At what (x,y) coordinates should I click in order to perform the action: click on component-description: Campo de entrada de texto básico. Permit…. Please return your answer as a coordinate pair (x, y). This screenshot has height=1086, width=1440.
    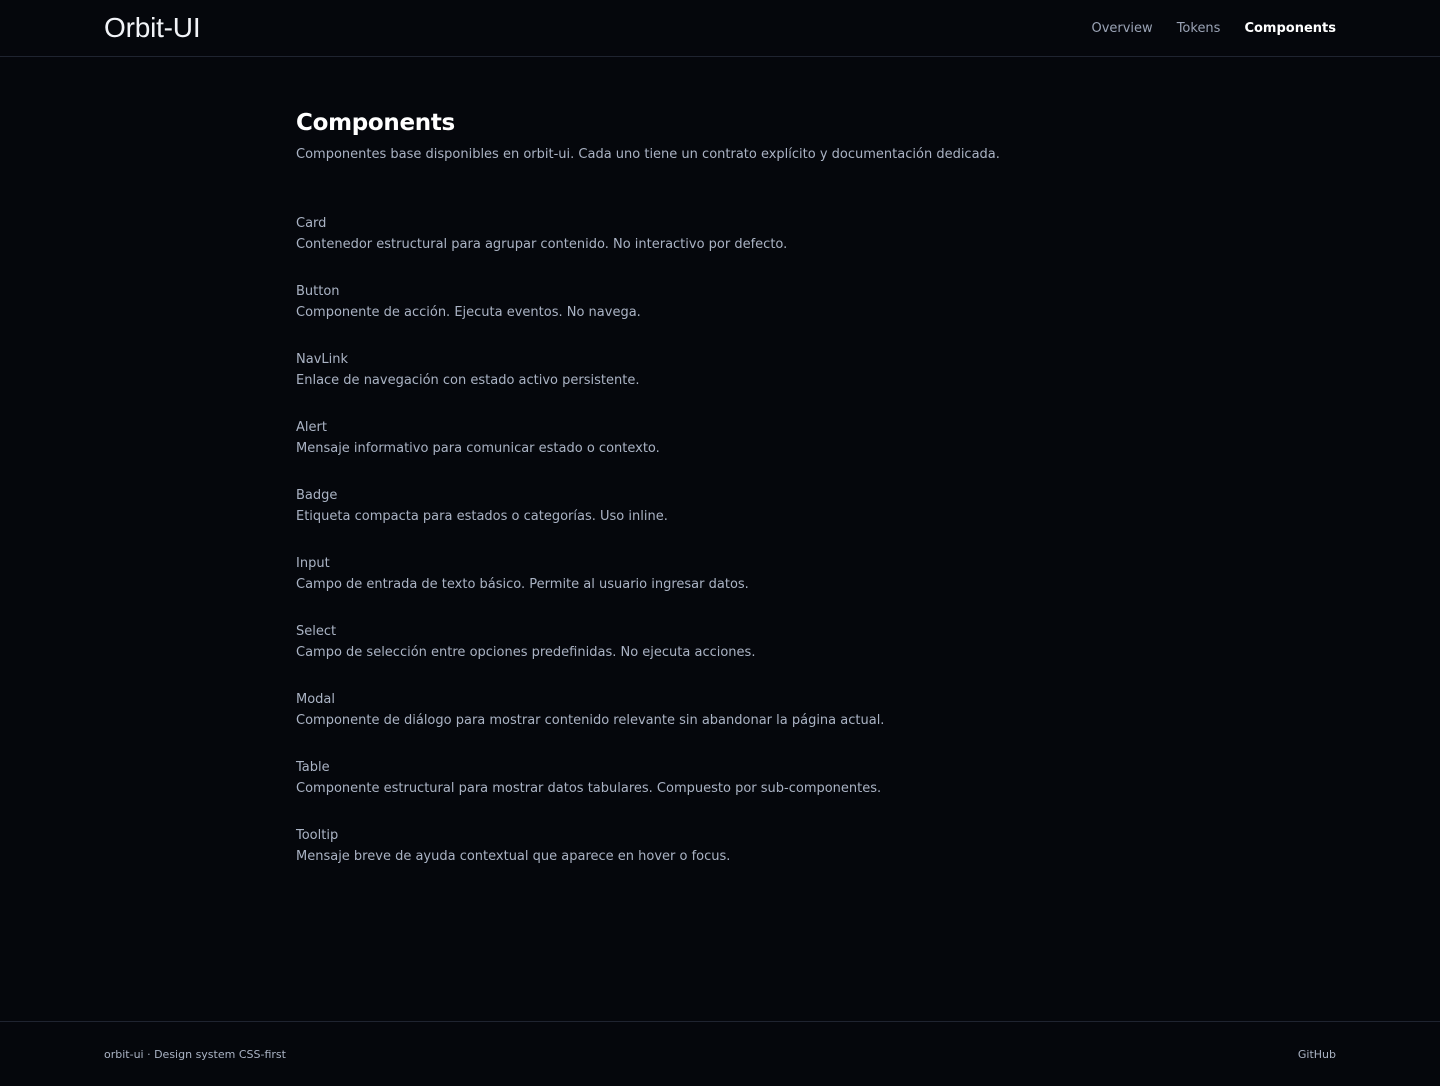
    Looking at the image, I should click on (522, 584).